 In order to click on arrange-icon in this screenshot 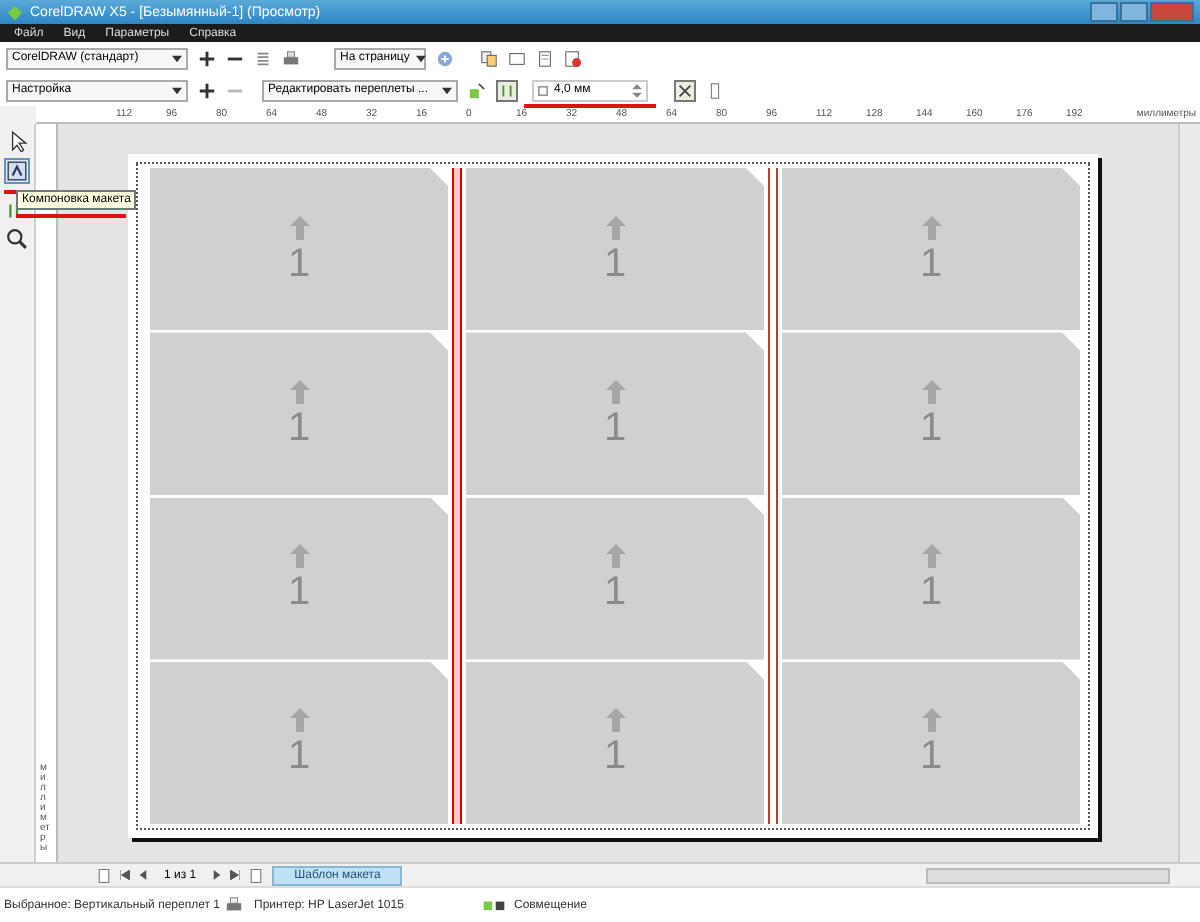, I will do `click(477, 90)`.